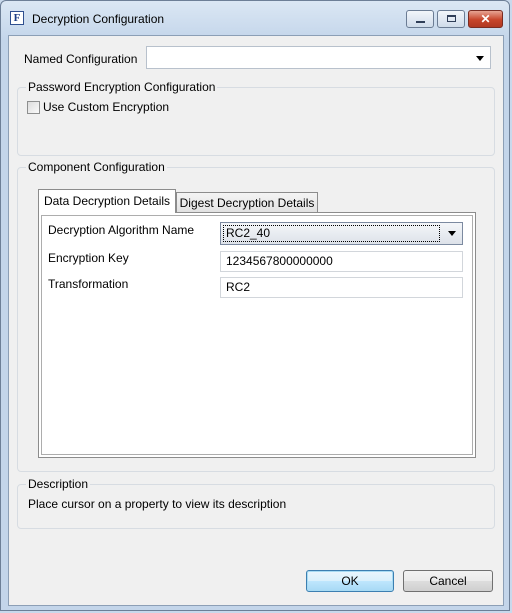  Describe the element at coordinates (88, 258) in the screenshot. I see `encryption-key-label: Encryption Key` at that location.